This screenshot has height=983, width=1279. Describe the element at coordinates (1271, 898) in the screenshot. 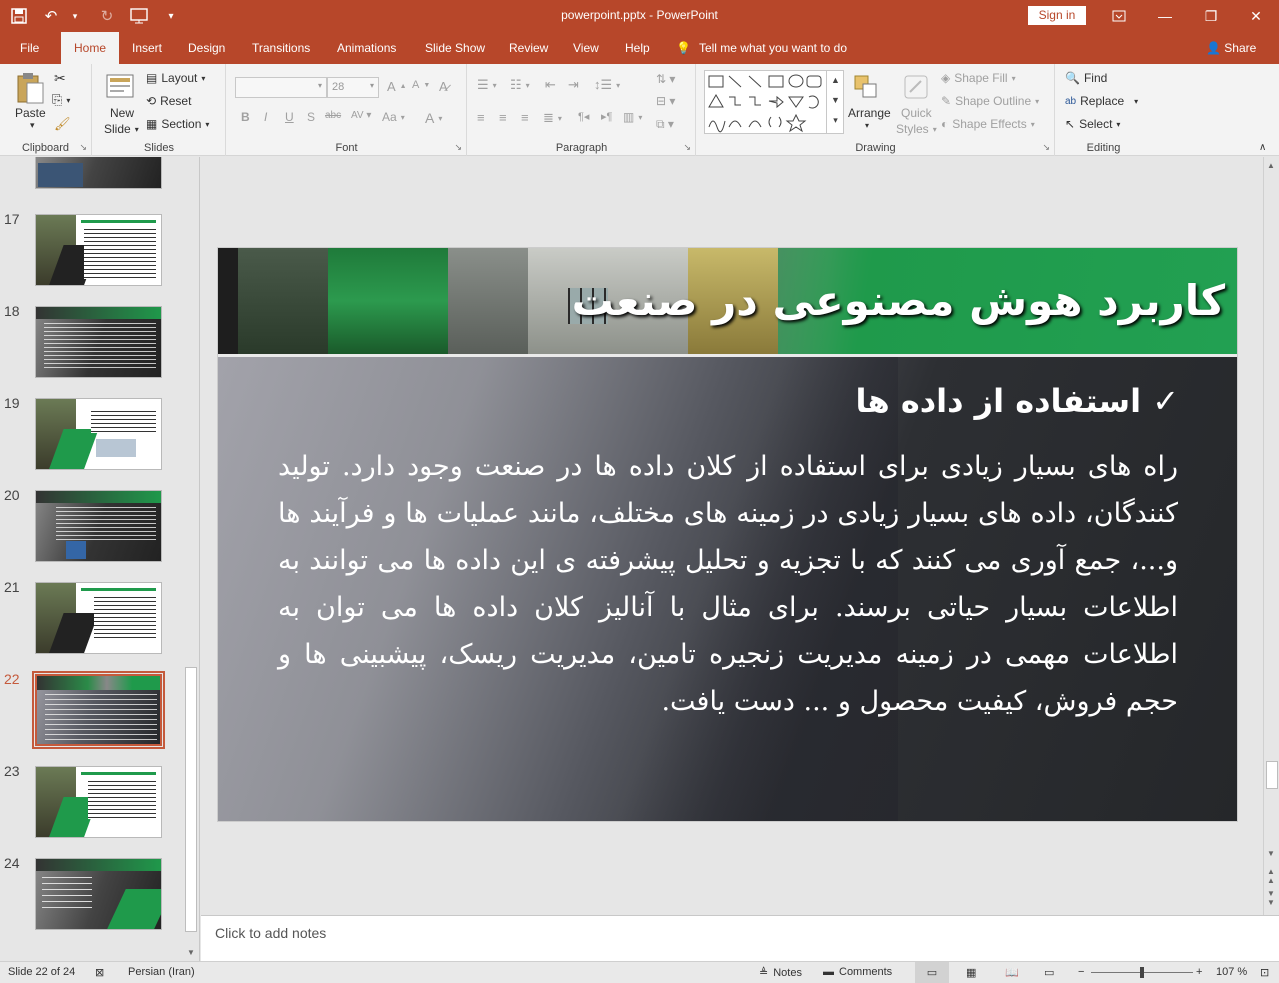

I see `next-slide-icon: ▼ ▼` at that location.